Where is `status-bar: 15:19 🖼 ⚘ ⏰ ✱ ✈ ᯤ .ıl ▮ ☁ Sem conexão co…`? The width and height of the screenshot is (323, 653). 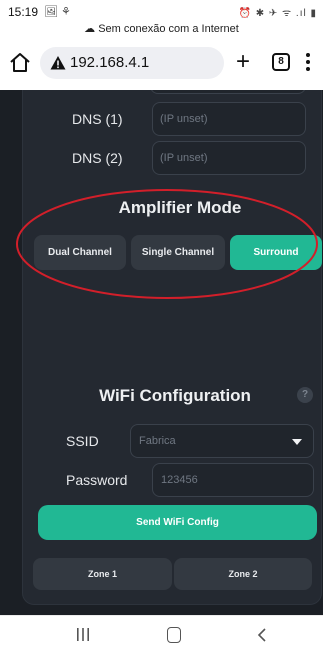 status-bar: 15:19 🖼 ⚘ ⏰ ✱ ✈ ᯤ .ıl ▮ ☁ Sem conexão co… is located at coordinates (161, 19).